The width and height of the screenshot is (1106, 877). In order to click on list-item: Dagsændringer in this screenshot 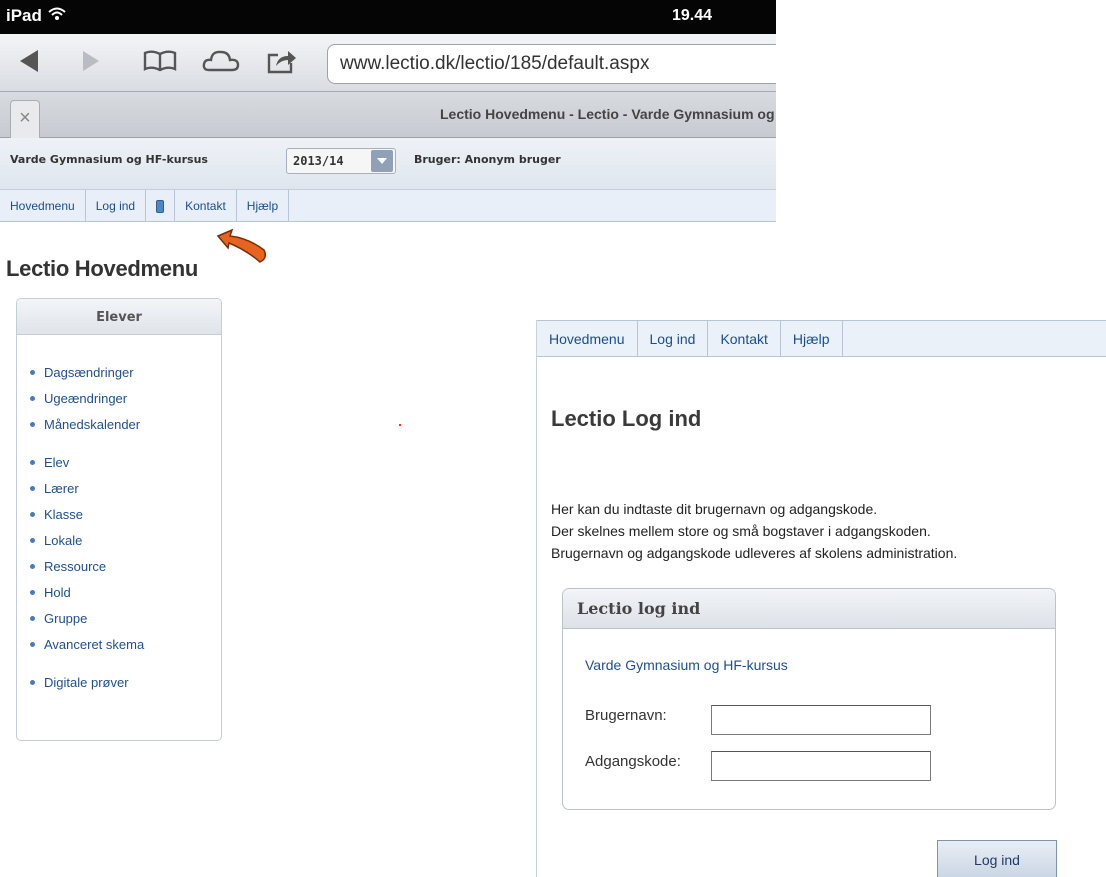, I will do `click(124, 372)`.